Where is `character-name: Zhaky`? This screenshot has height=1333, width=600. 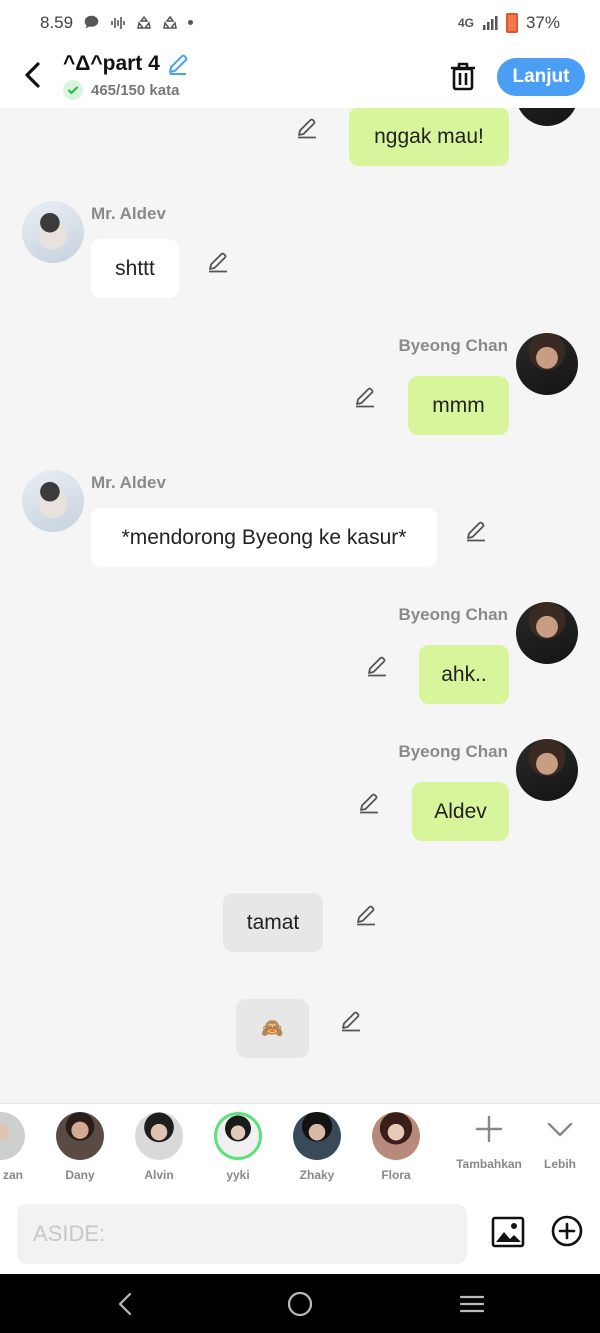
character-name: Zhaky is located at coordinates (317, 1175).